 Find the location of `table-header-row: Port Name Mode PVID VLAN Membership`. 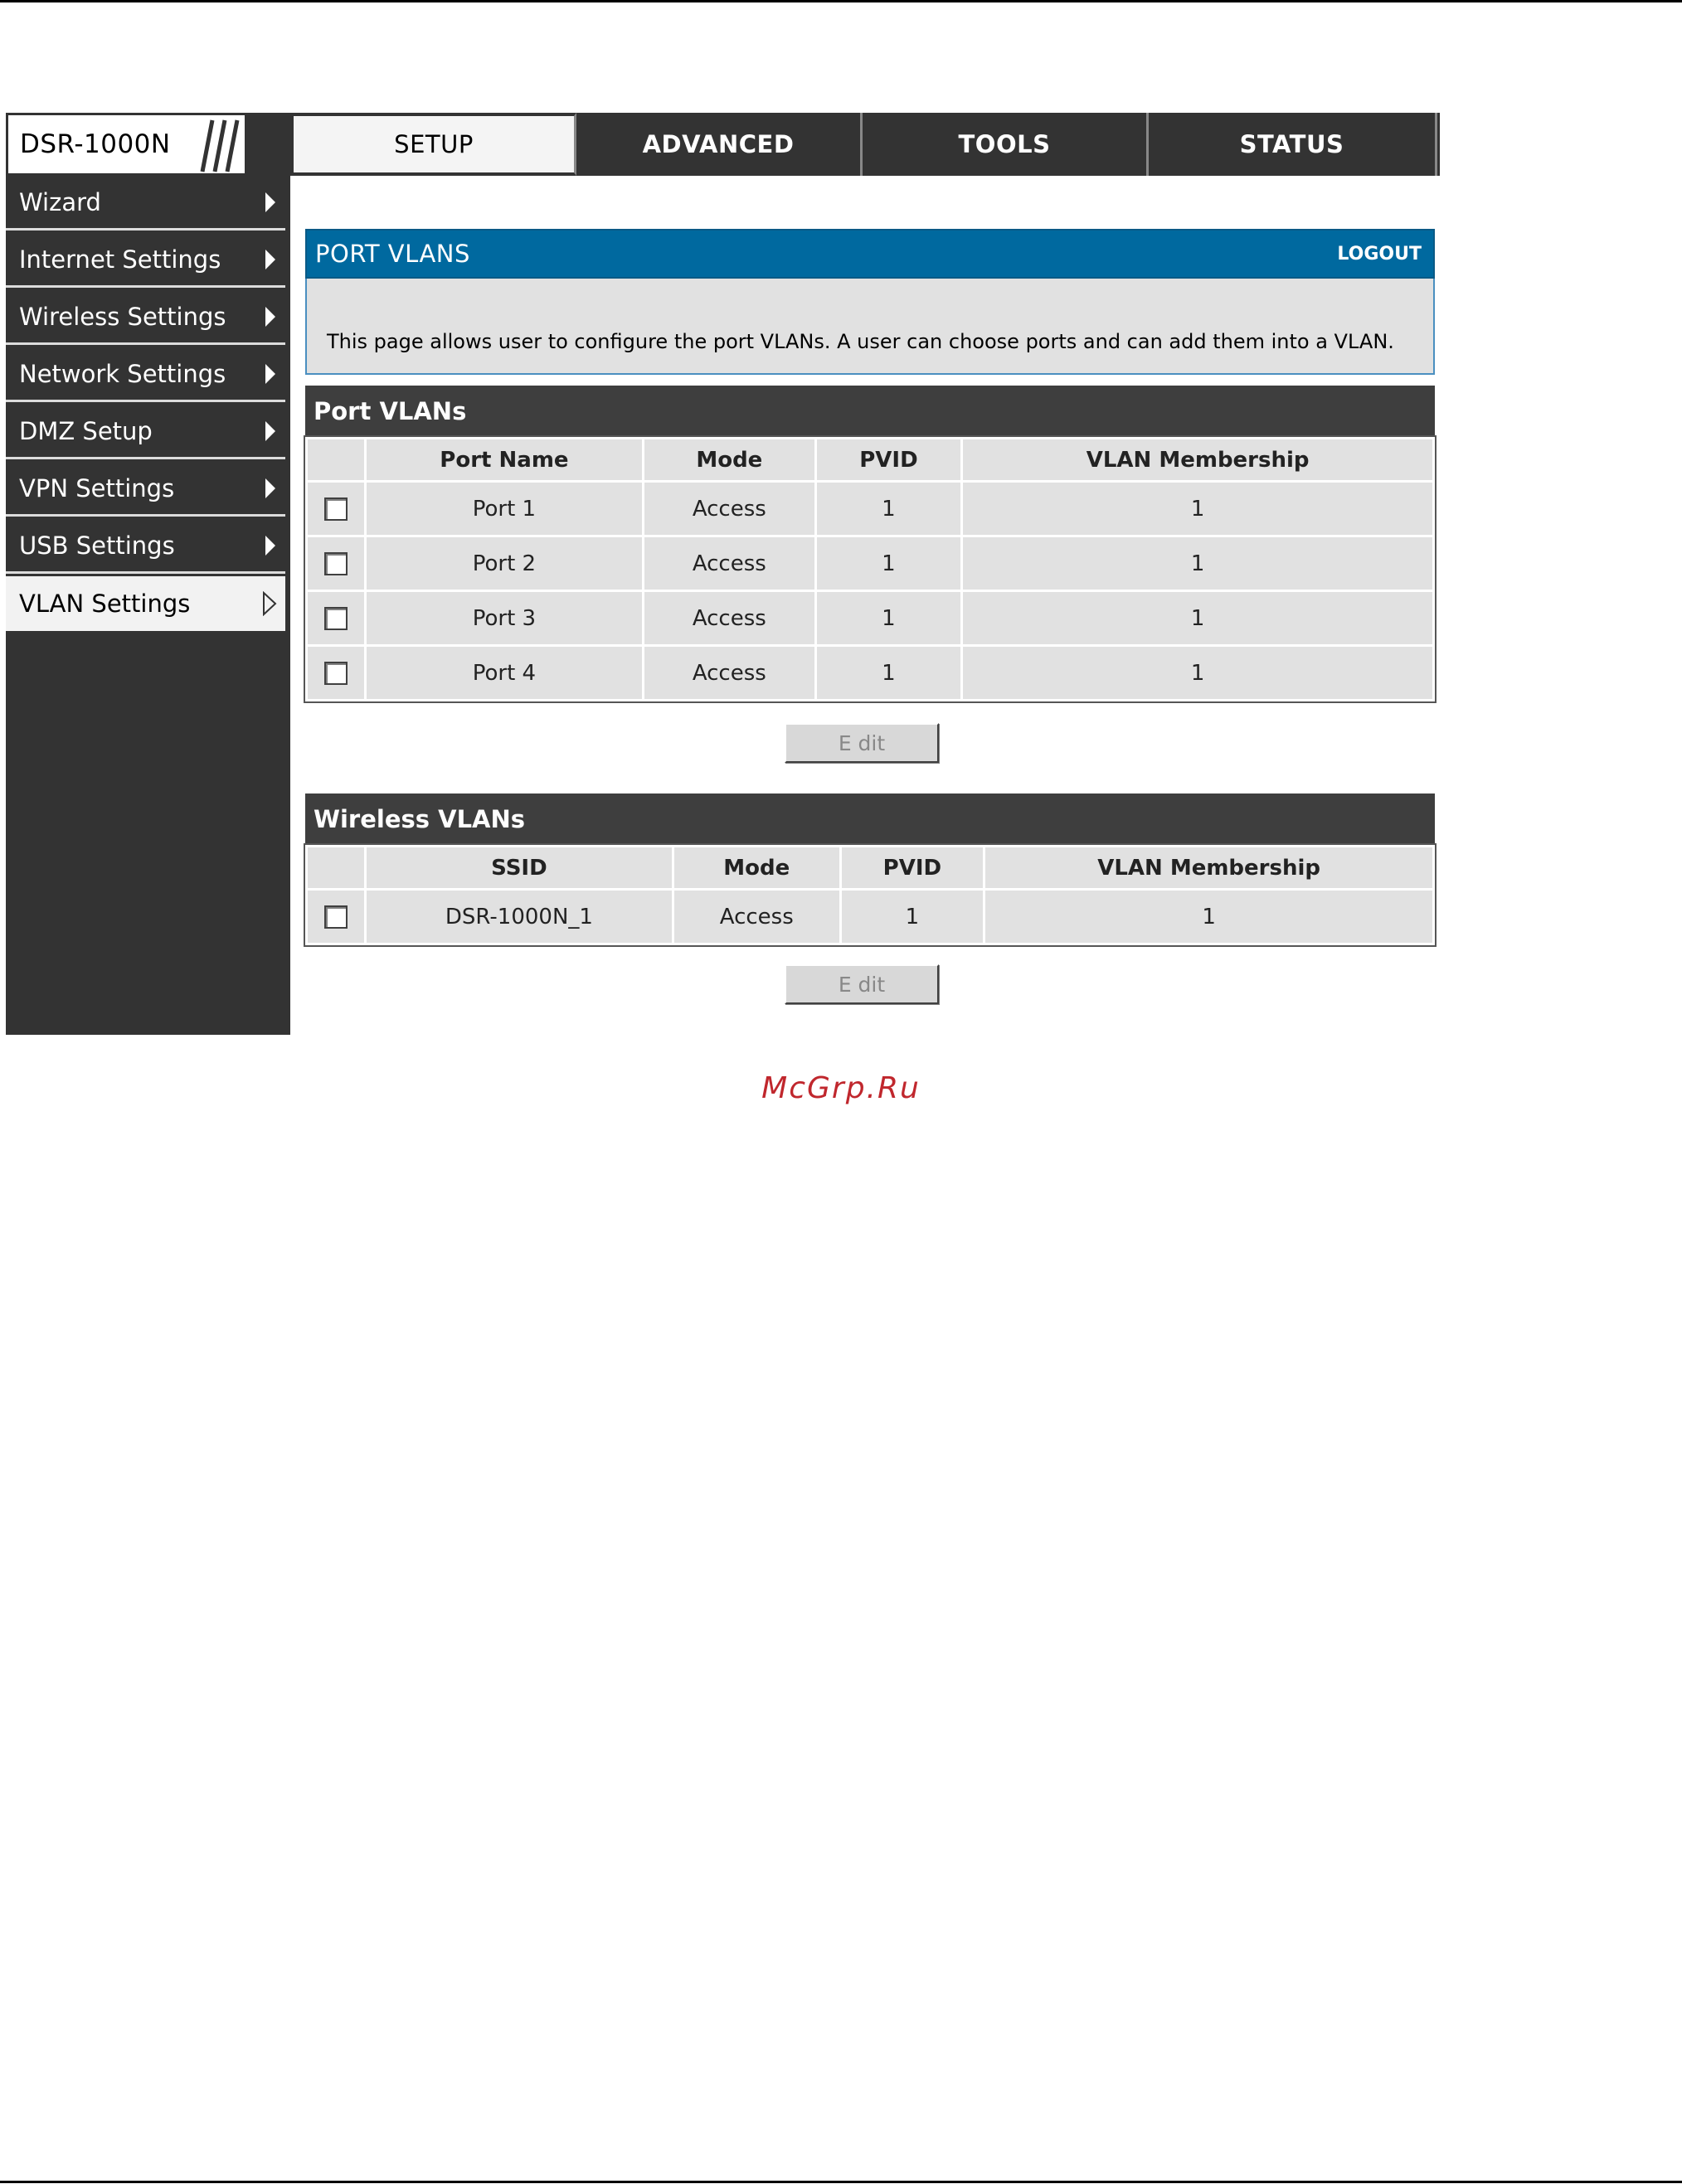

table-header-row: Port Name Mode PVID VLAN Membership is located at coordinates (870, 460).